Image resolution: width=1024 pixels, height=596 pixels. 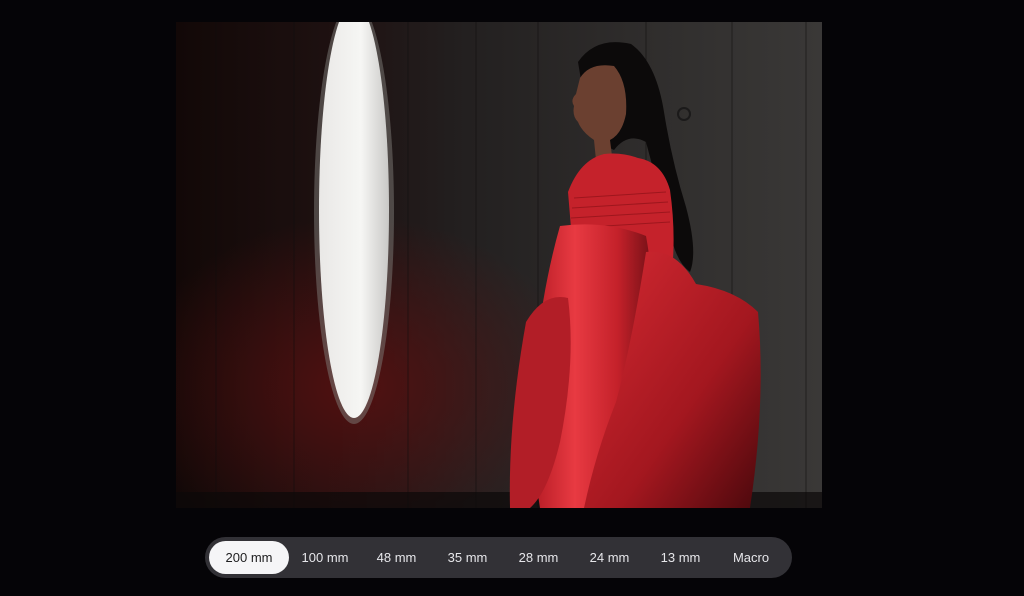 I want to click on focal-option-48mm: 48 mm, so click(x=396, y=557).